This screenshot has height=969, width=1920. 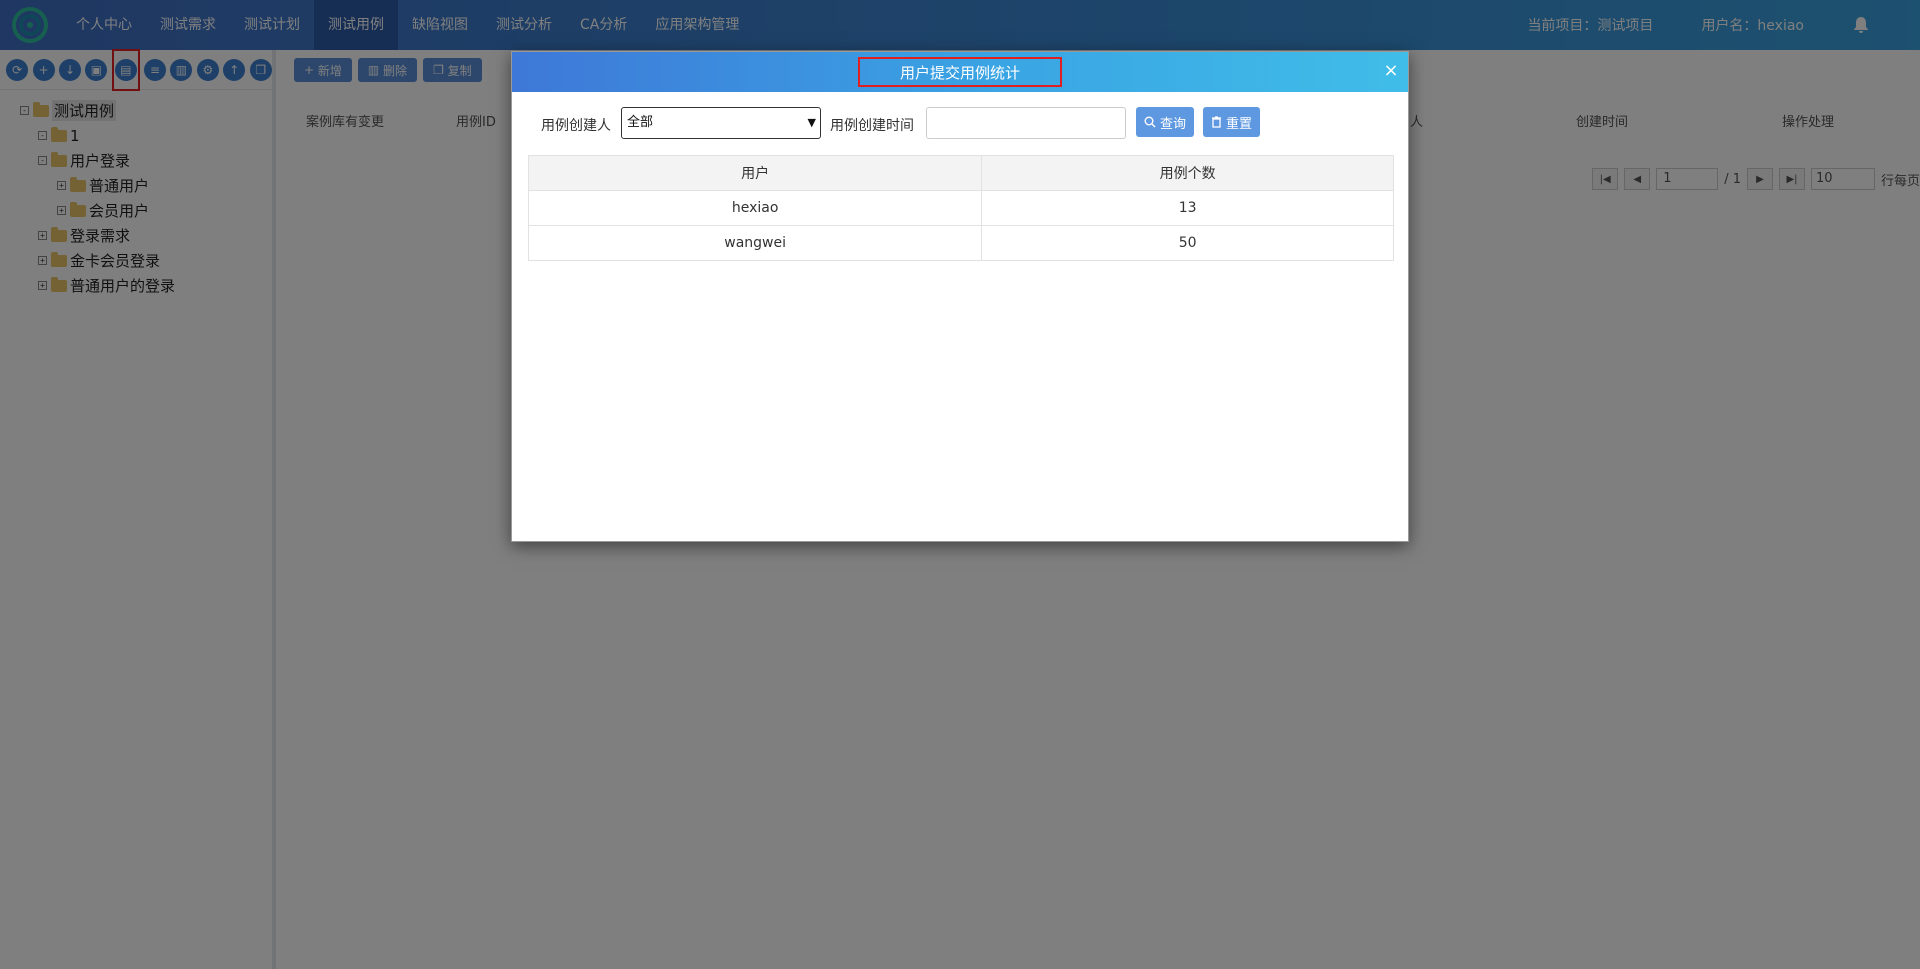 I want to click on creator-select-value: 全部, so click(x=640, y=122).